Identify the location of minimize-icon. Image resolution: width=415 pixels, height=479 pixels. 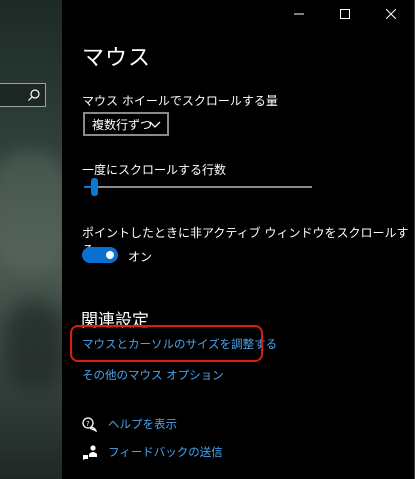
(299, 14).